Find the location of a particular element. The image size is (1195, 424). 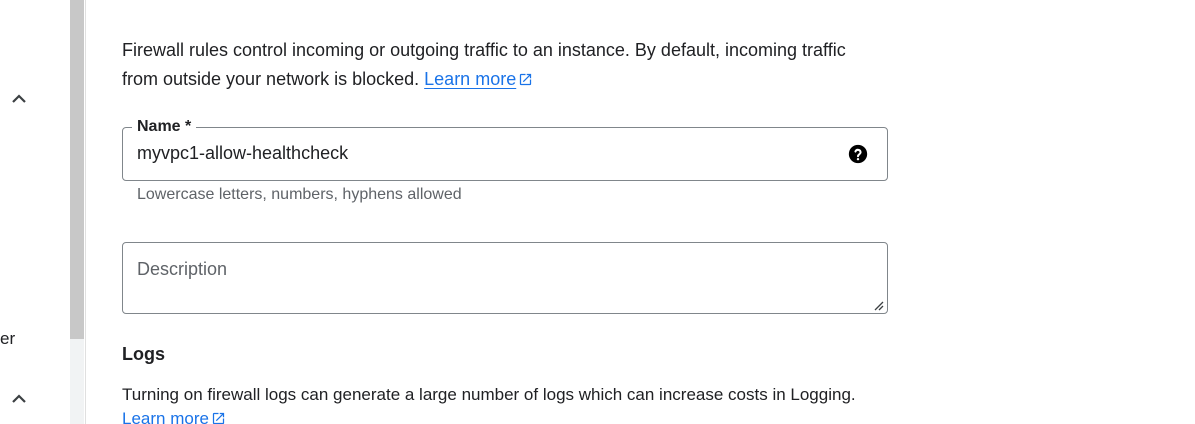

resize-handle-icon is located at coordinates (878, 304).